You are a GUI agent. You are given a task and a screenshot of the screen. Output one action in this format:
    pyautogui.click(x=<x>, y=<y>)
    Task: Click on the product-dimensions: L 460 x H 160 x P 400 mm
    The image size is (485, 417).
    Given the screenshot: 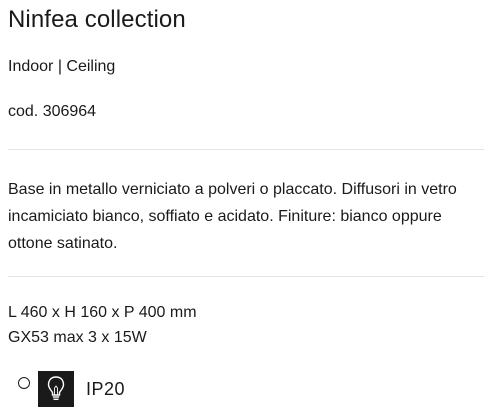 What is the action you would take?
    pyautogui.click(x=102, y=312)
    